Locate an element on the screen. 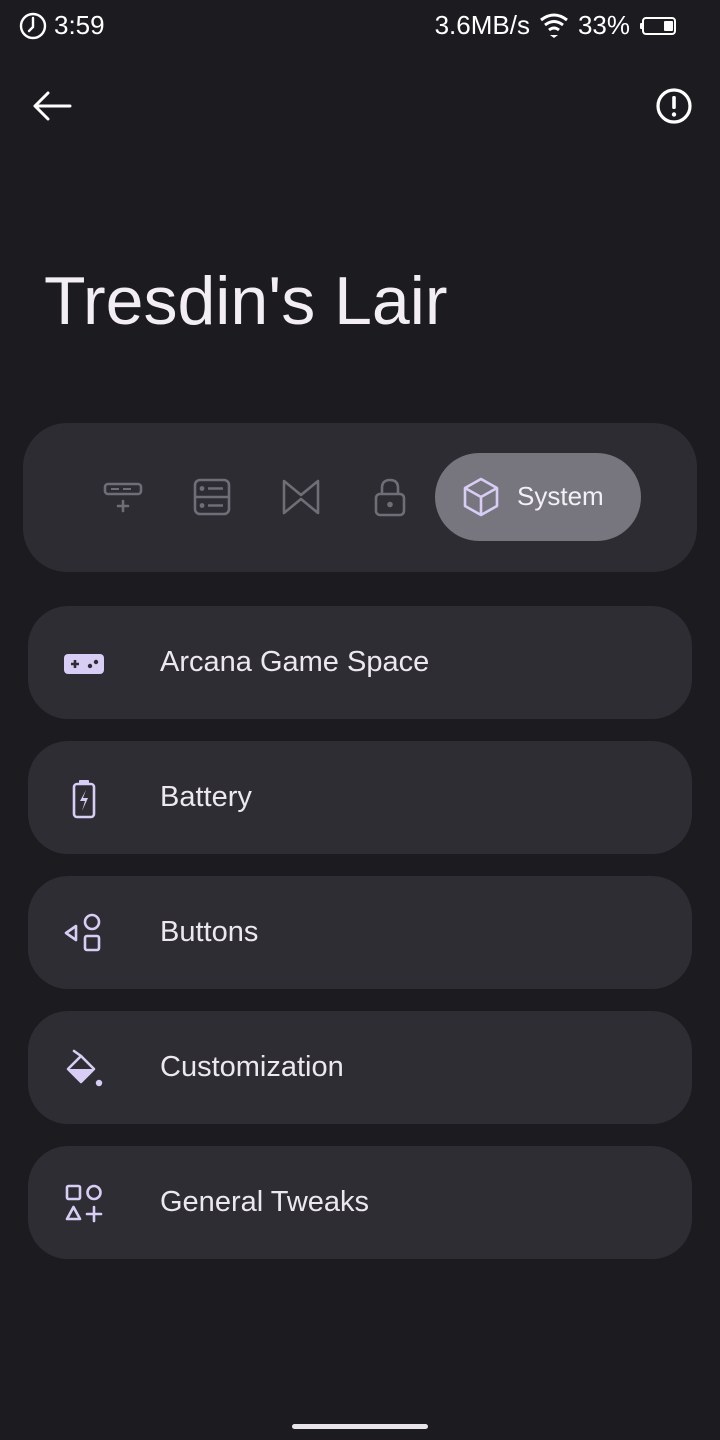 This screenshot has height=1440, width=720. bowtie-icon is located at coordinates (301, 497).